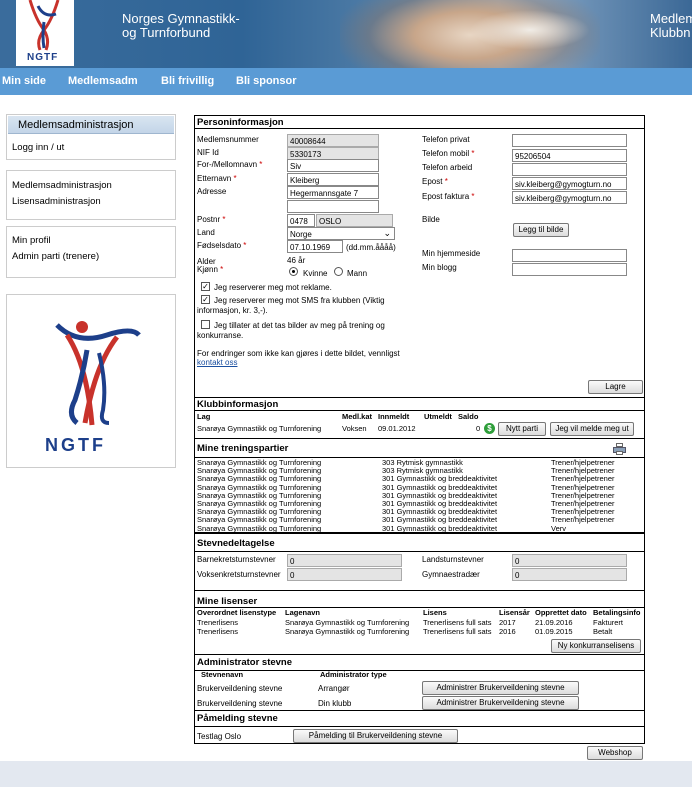 This screenshot has width=692, height=787. Describe the element at coordinates (446, 139) in the screenshot. I see `label-tlf-privat: Telefon privat` at that location.